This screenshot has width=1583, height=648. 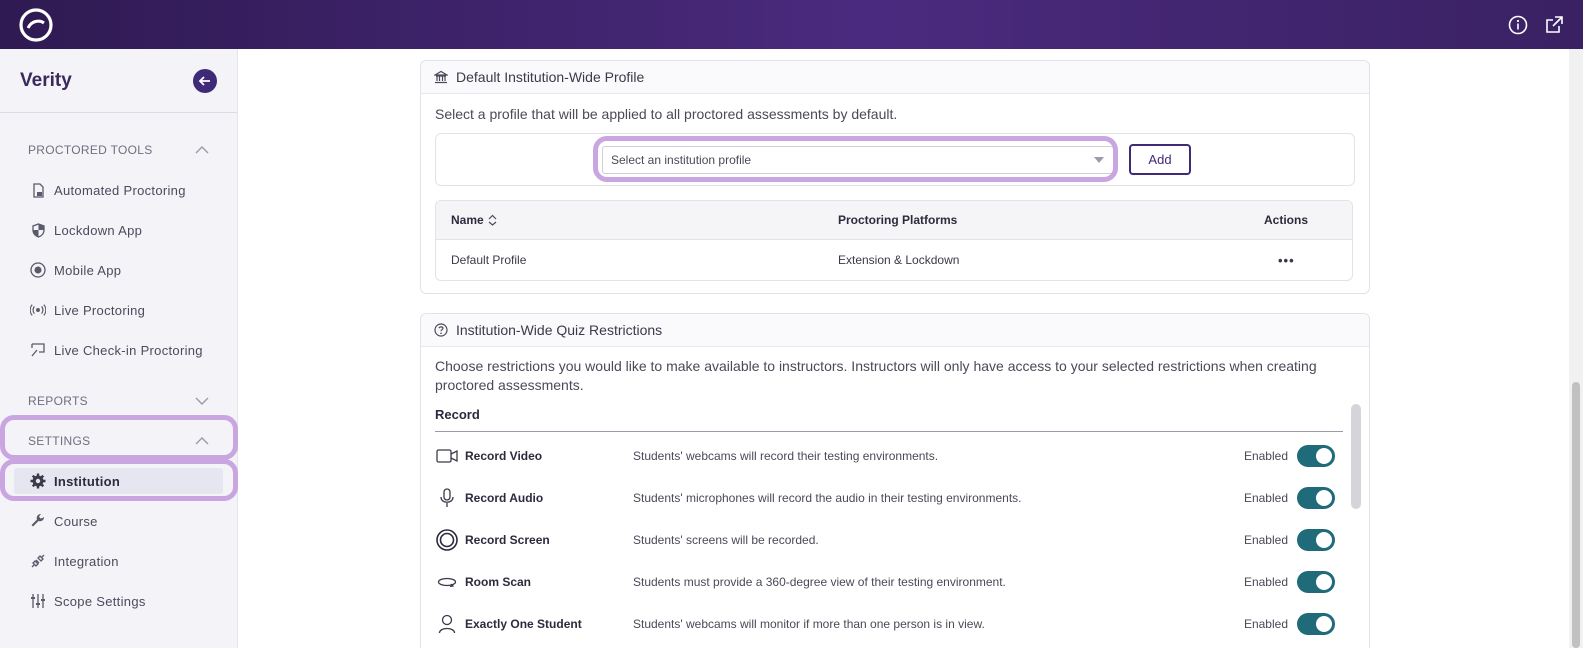 What do you see at coordinates (898, 220) in the screenshot?
I see `column-platforms: Proctoring Platforms` at bounding box center [898, 220].